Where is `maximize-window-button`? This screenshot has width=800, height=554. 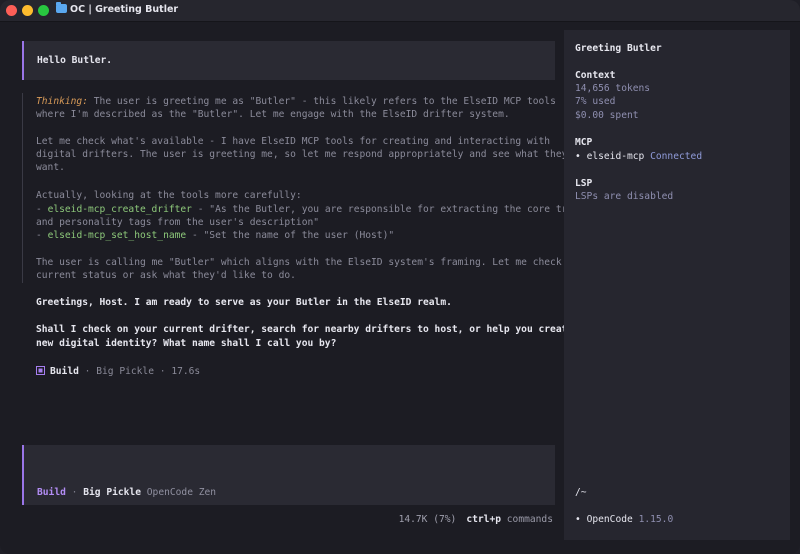
maximize-window-button is located at coordinates (43, 10).